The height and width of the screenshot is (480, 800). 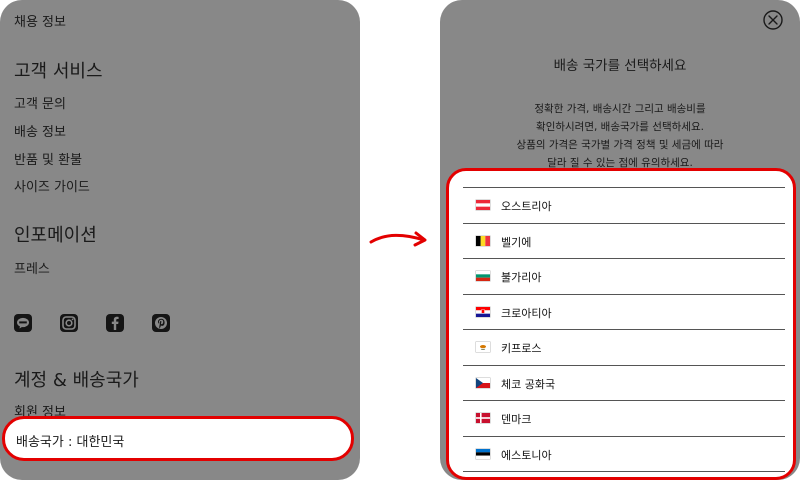 What do you see at coordinates (32, 267) in the screenshot?
I see `press-link: 프레스` at bounding box center [32, 267].